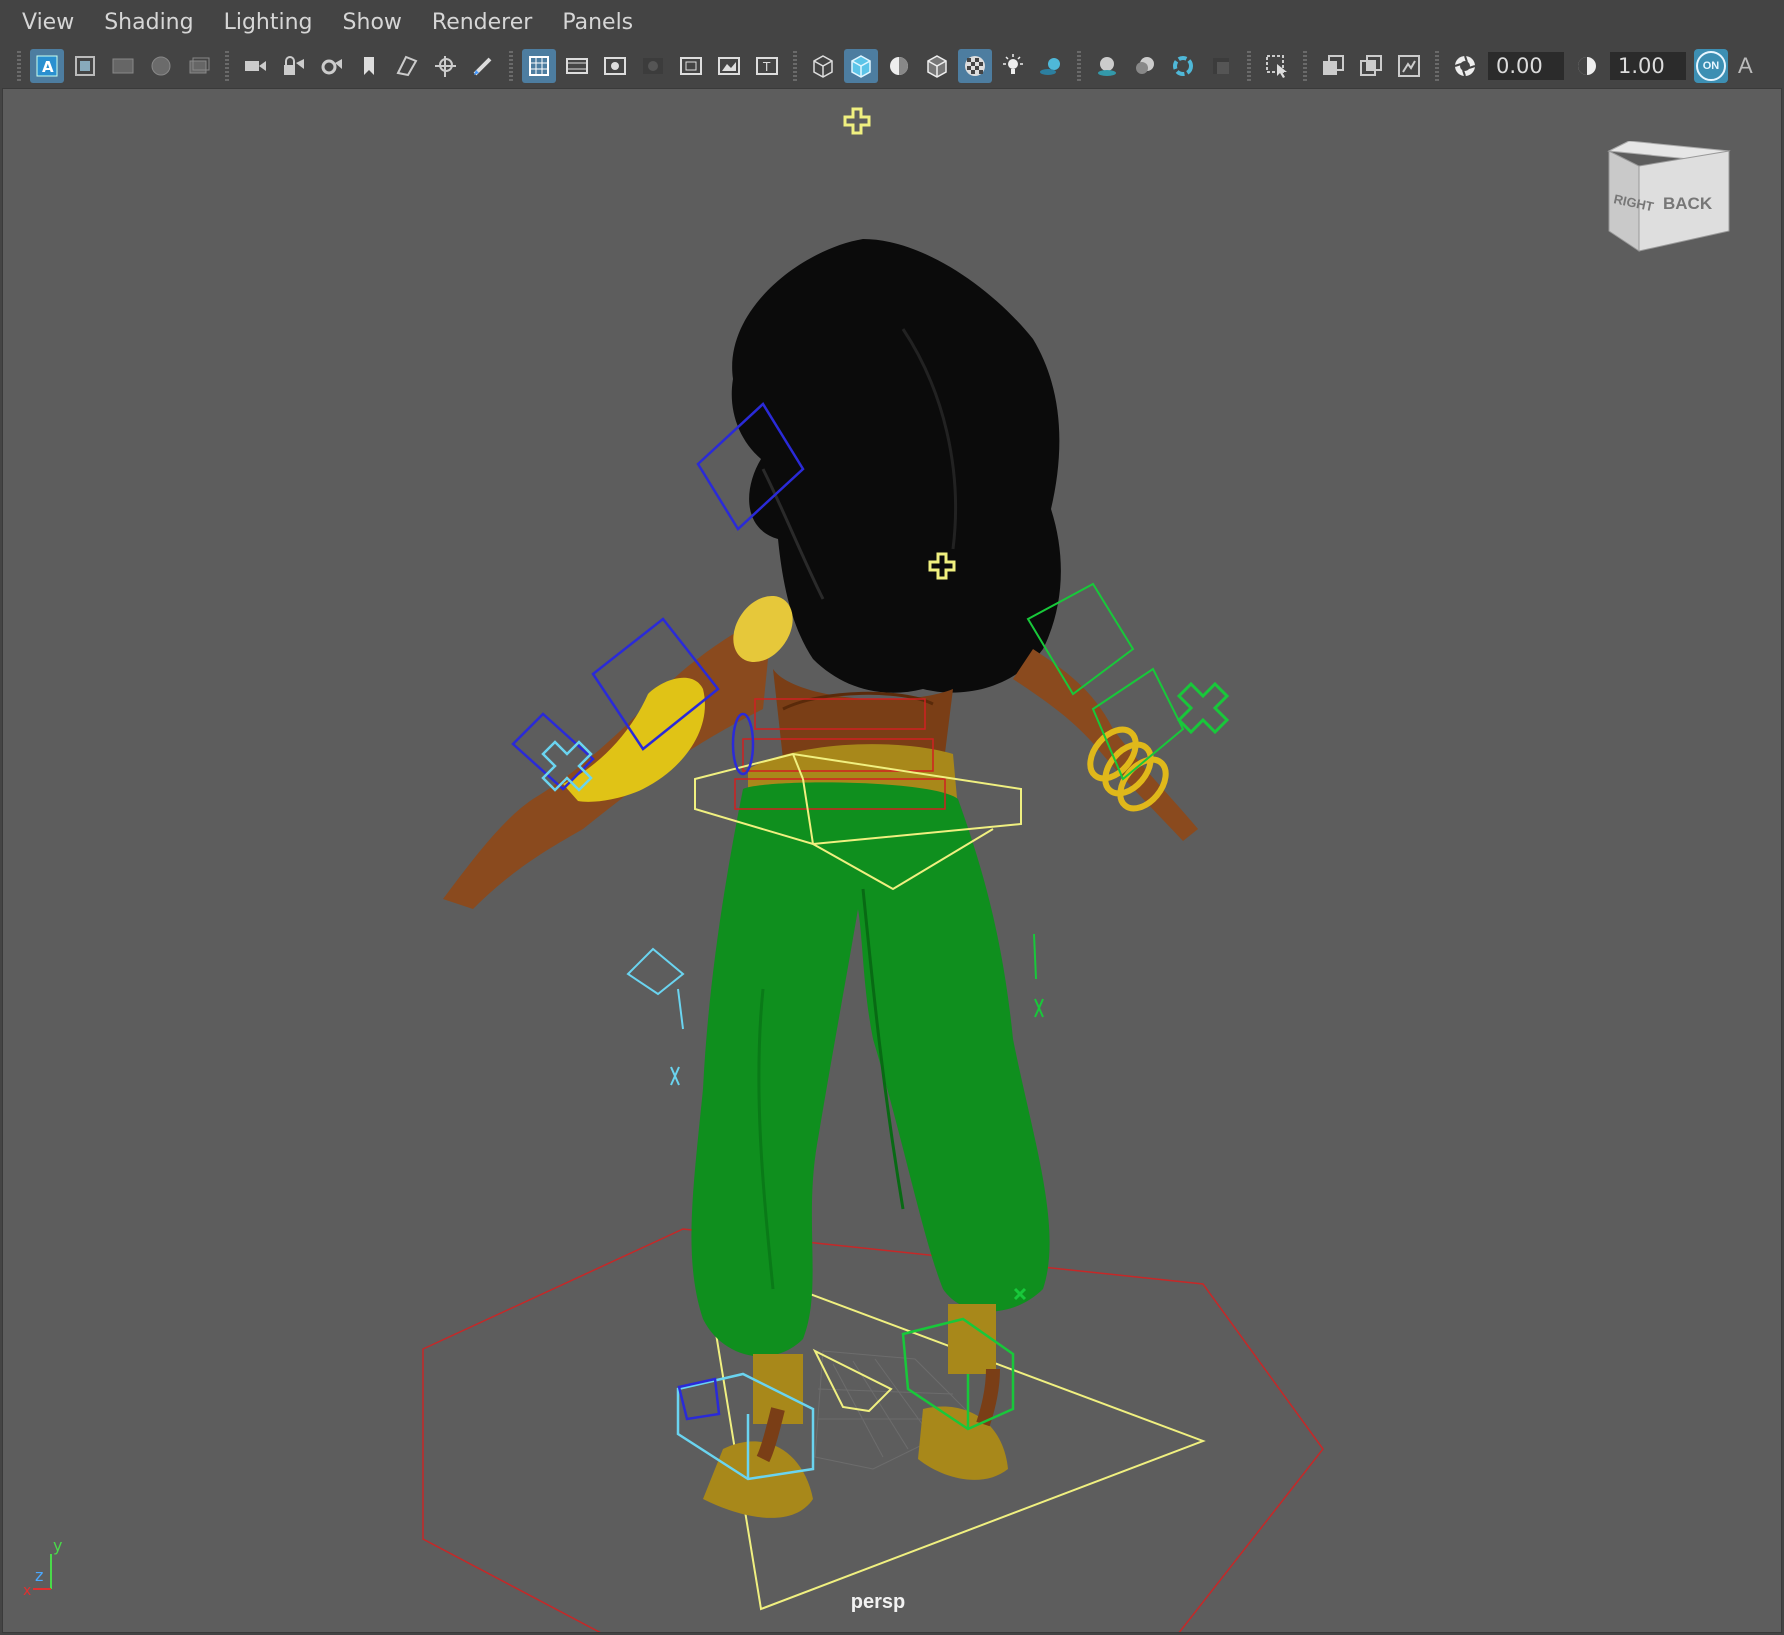 This screenshot has width=1784, height=1635. I want to click on exposure-icon, so click(1465, 66).